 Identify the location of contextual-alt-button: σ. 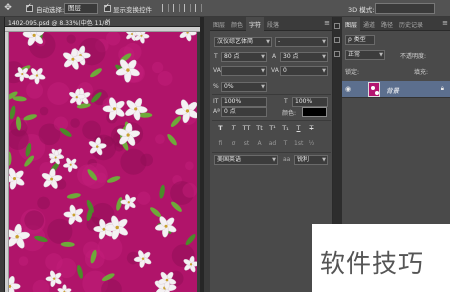
(233, 143).